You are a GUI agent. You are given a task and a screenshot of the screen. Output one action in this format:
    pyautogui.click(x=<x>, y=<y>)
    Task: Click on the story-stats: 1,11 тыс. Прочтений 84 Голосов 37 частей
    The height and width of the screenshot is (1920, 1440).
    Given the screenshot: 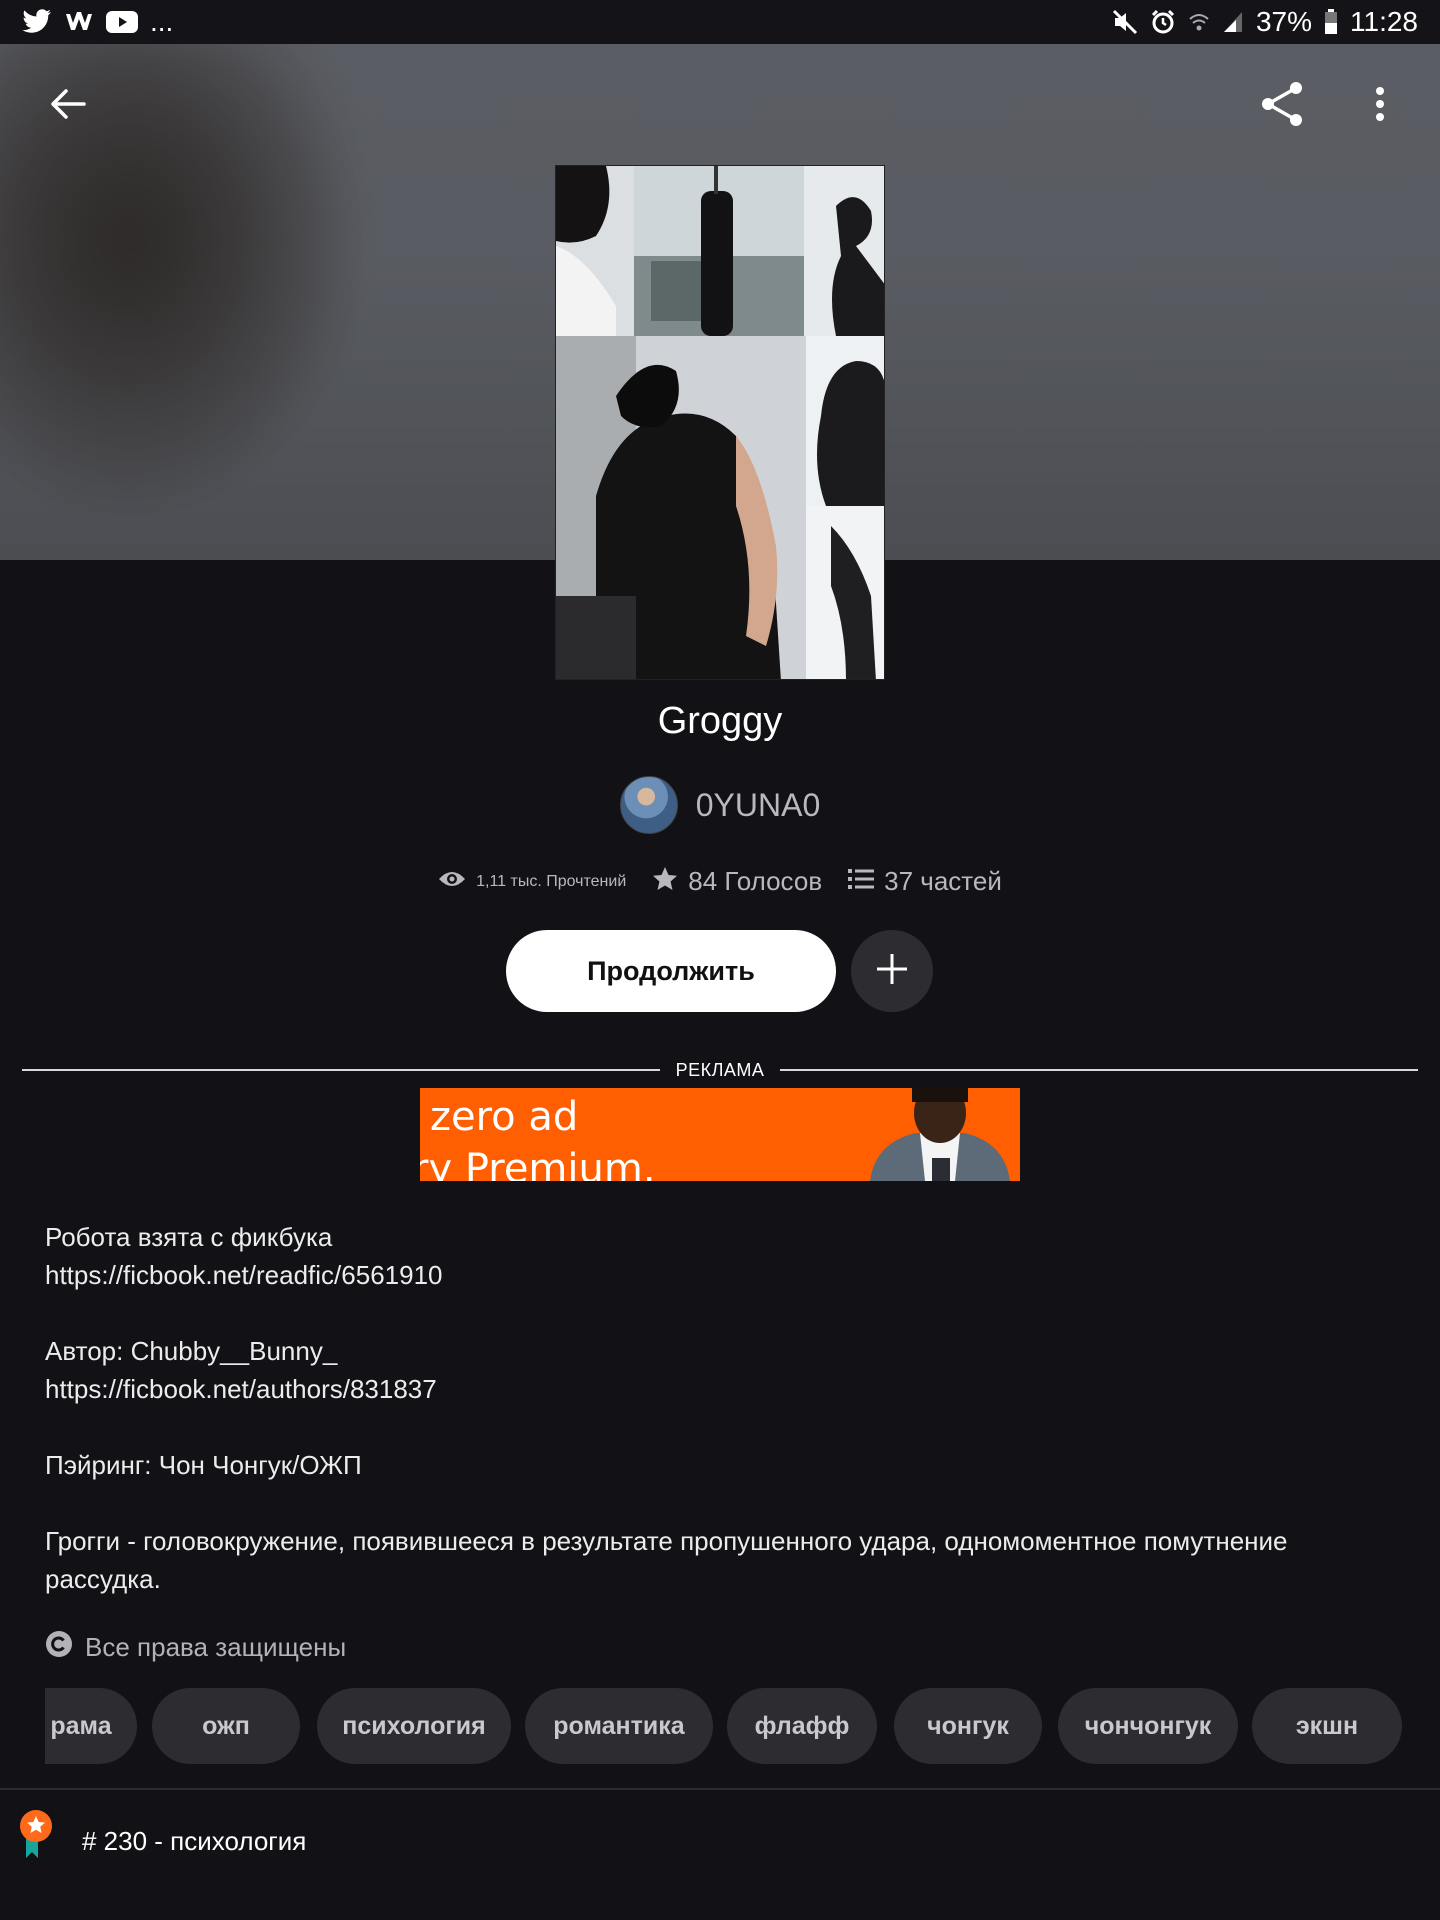 What is the action you would take?
    pyautogui.click(x=720, y=881)
    